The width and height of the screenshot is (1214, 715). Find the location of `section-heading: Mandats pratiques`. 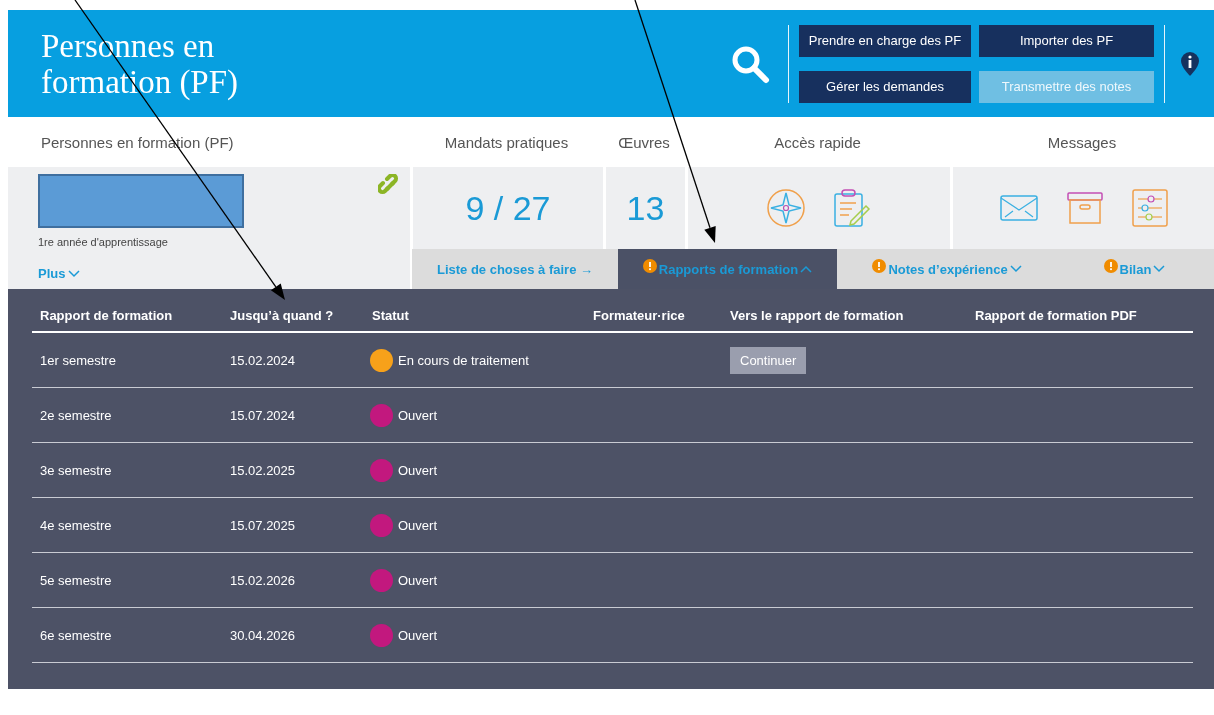

section-heading: Mandats pratiques is located at coordinates (506, 142).